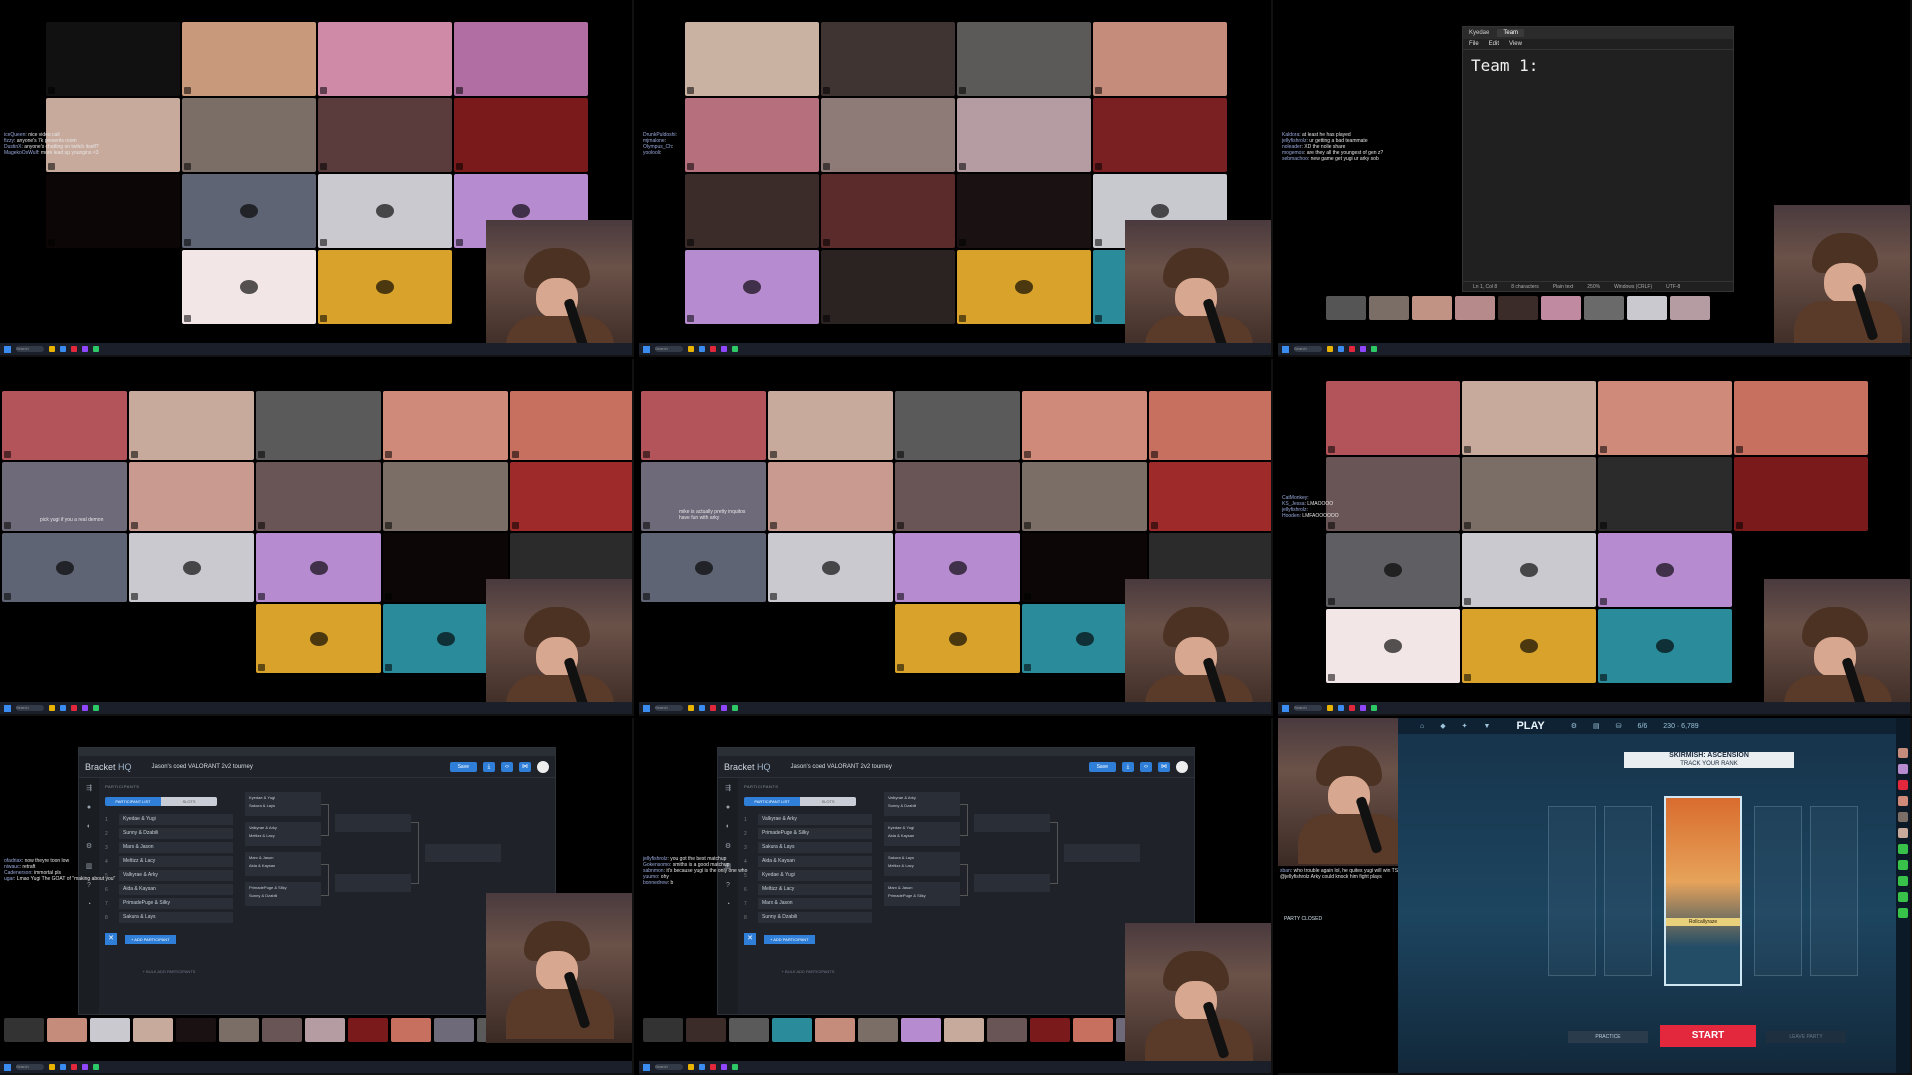 The width and height of the screenshot is (1912, 1075). I want to click on palette-icon: ◐, so click(89, 826).